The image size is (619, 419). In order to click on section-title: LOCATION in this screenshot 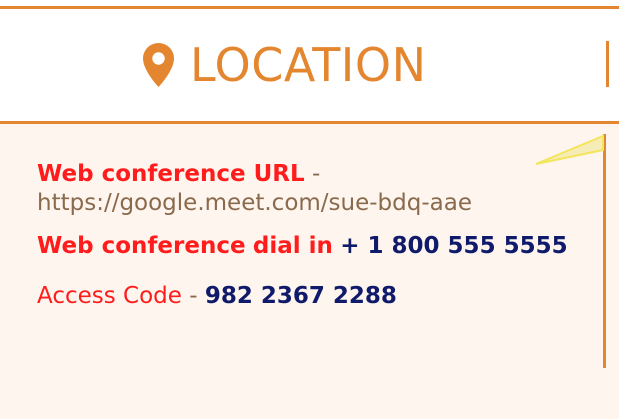, I will do `click(308, 65)`.